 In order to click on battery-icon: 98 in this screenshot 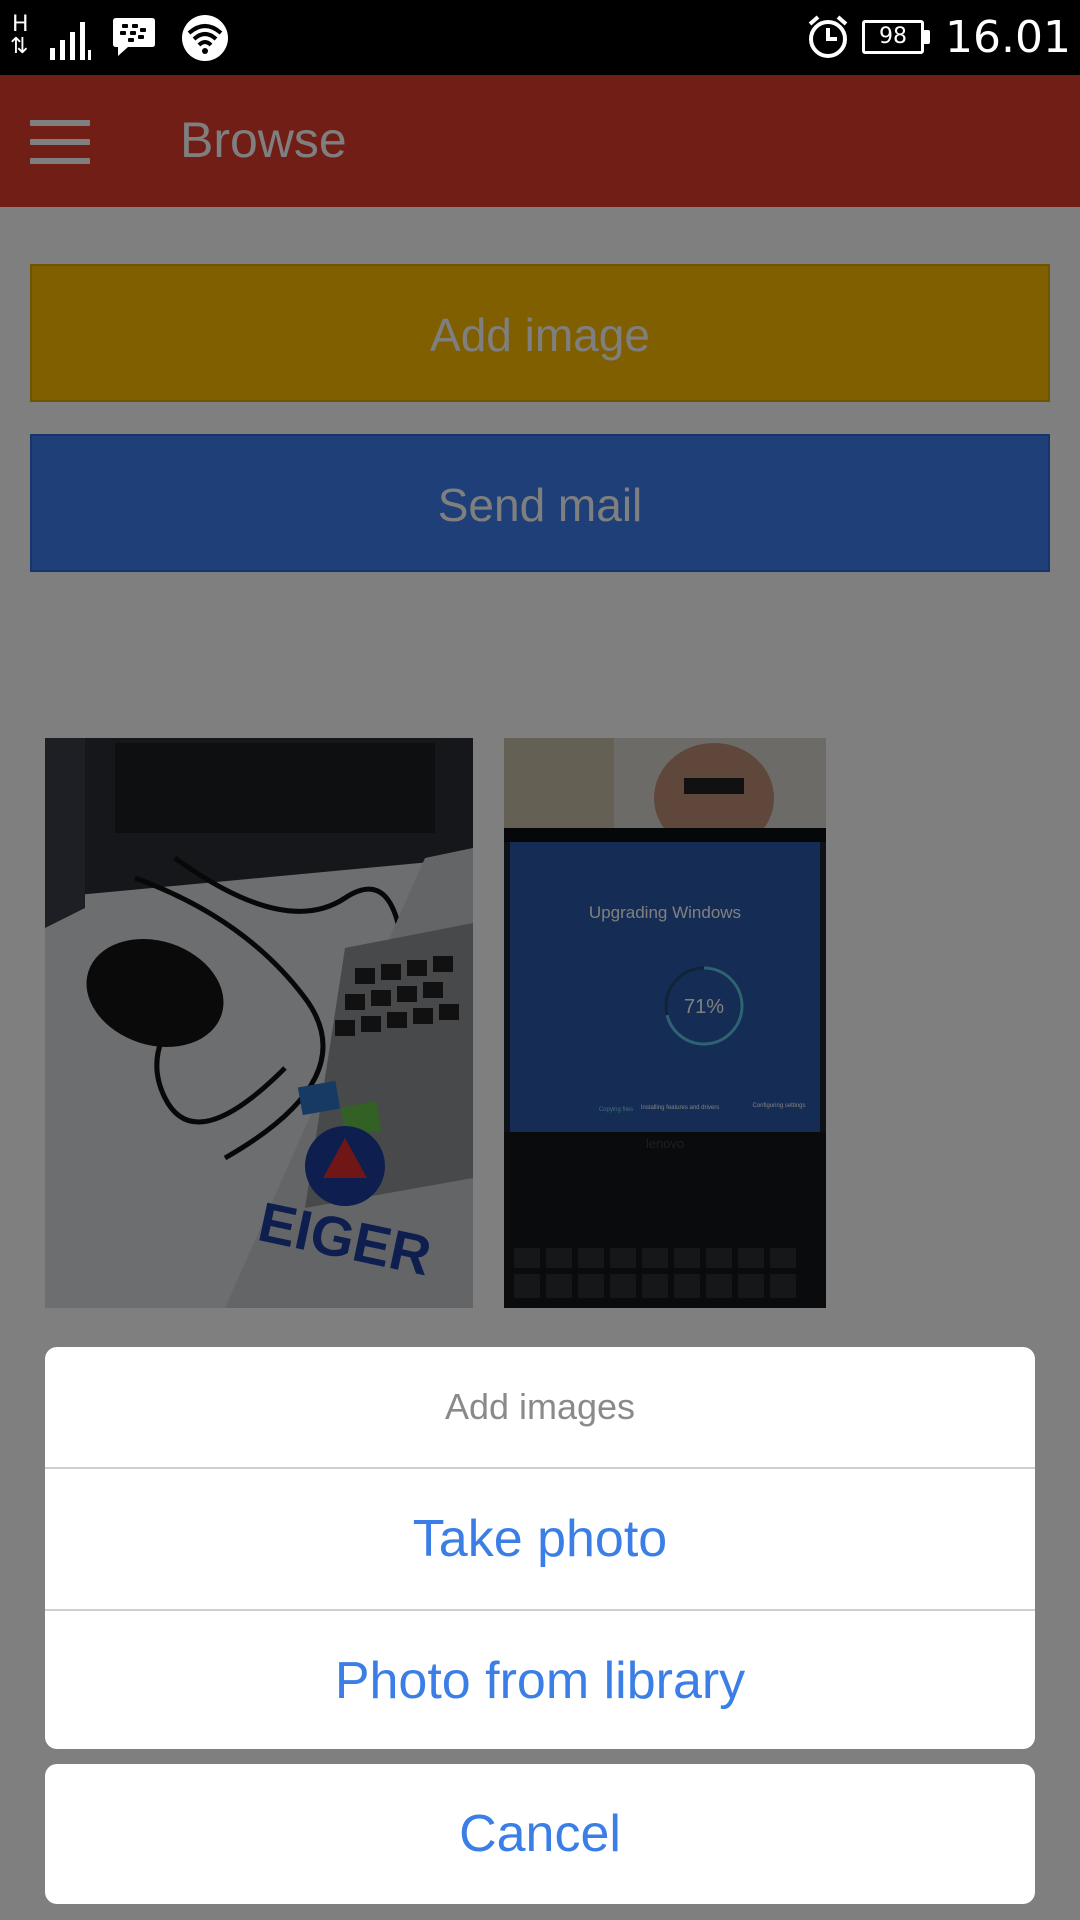, I will do `click(896, 37)`.